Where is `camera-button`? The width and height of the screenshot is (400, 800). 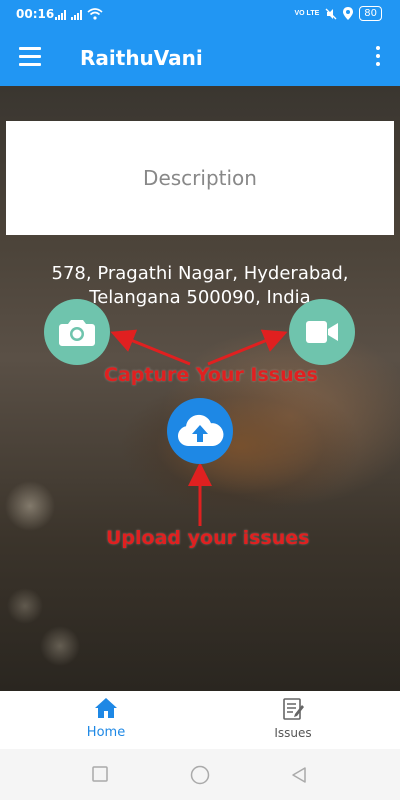 camera-button is located at coordinates (77, 332).